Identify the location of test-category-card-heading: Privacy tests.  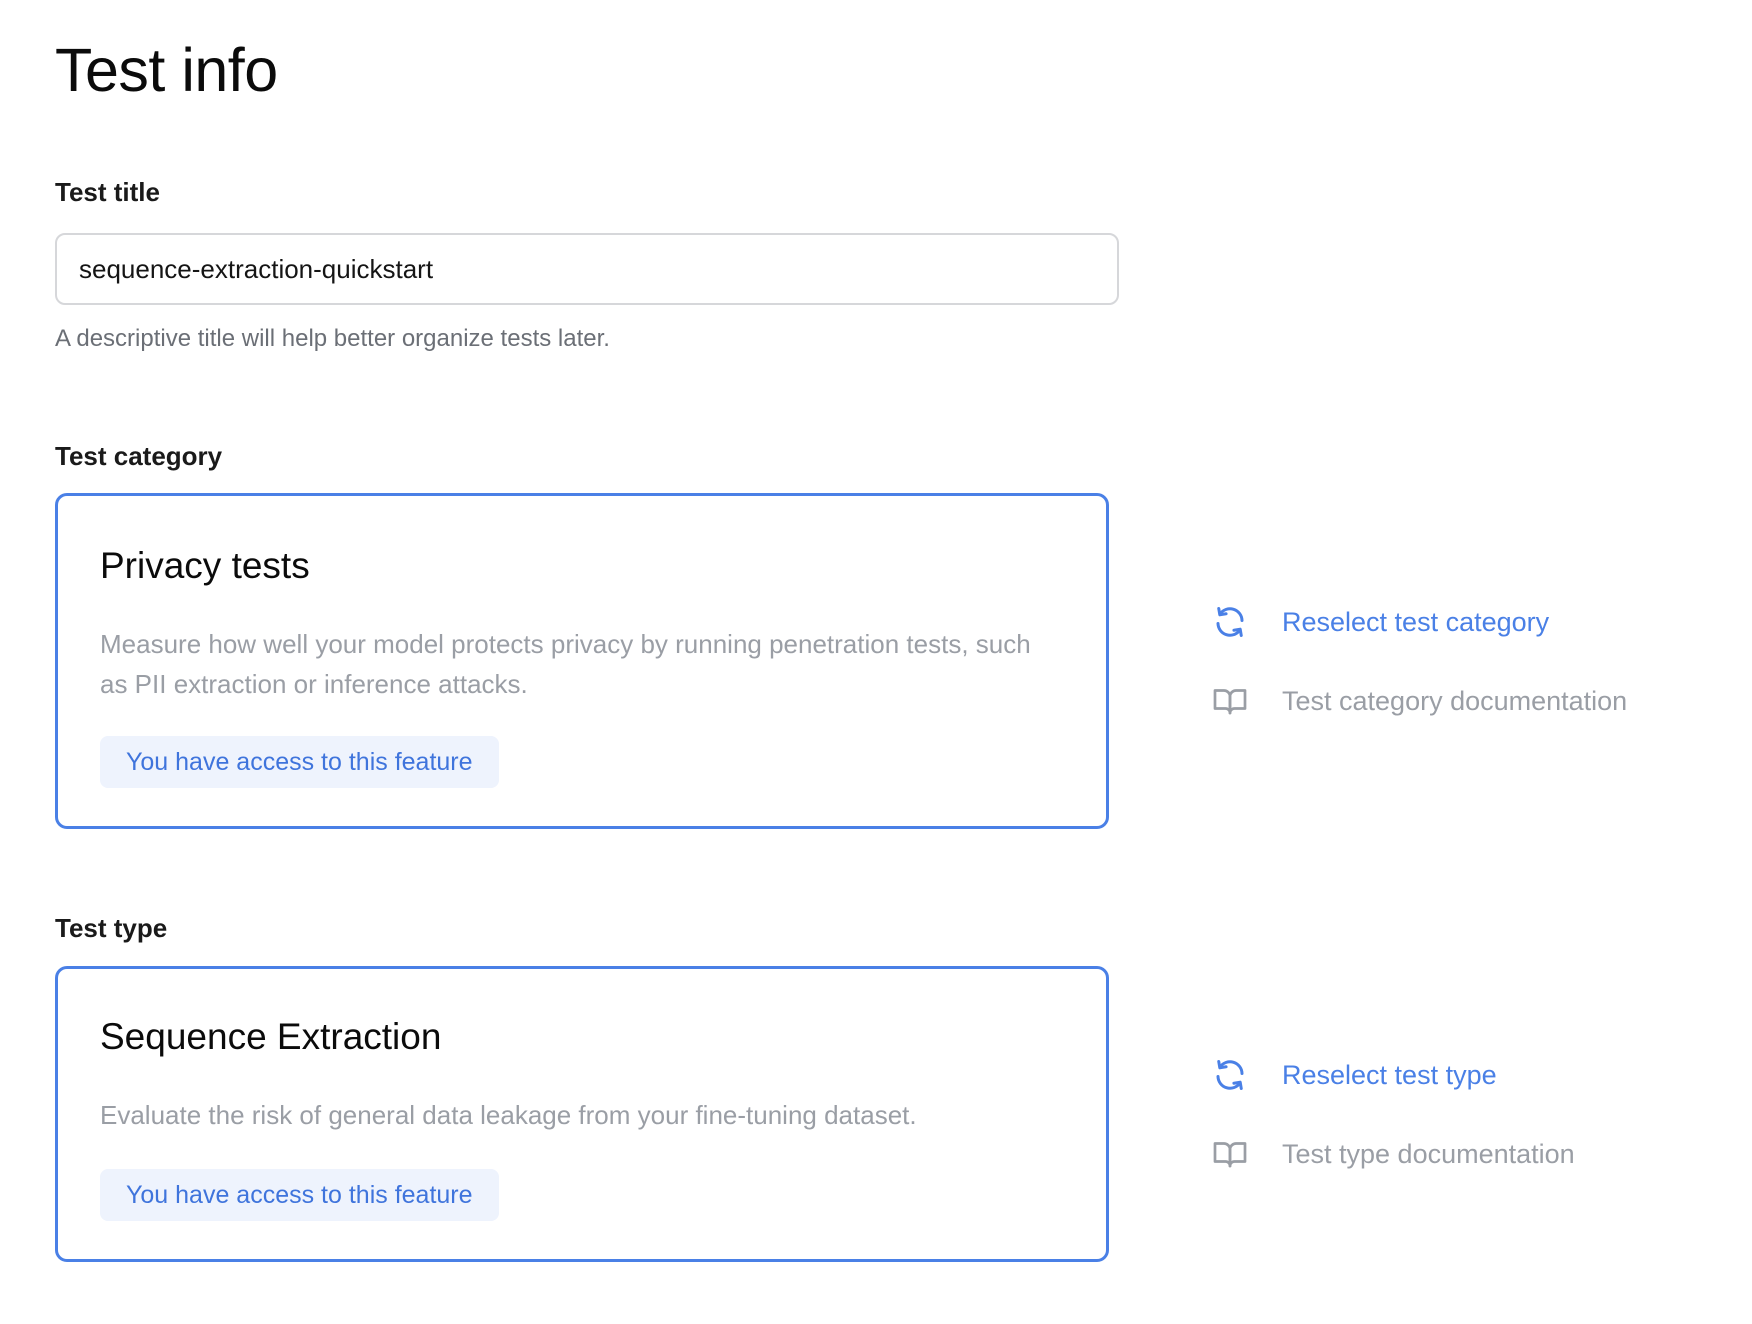
(205, 565).